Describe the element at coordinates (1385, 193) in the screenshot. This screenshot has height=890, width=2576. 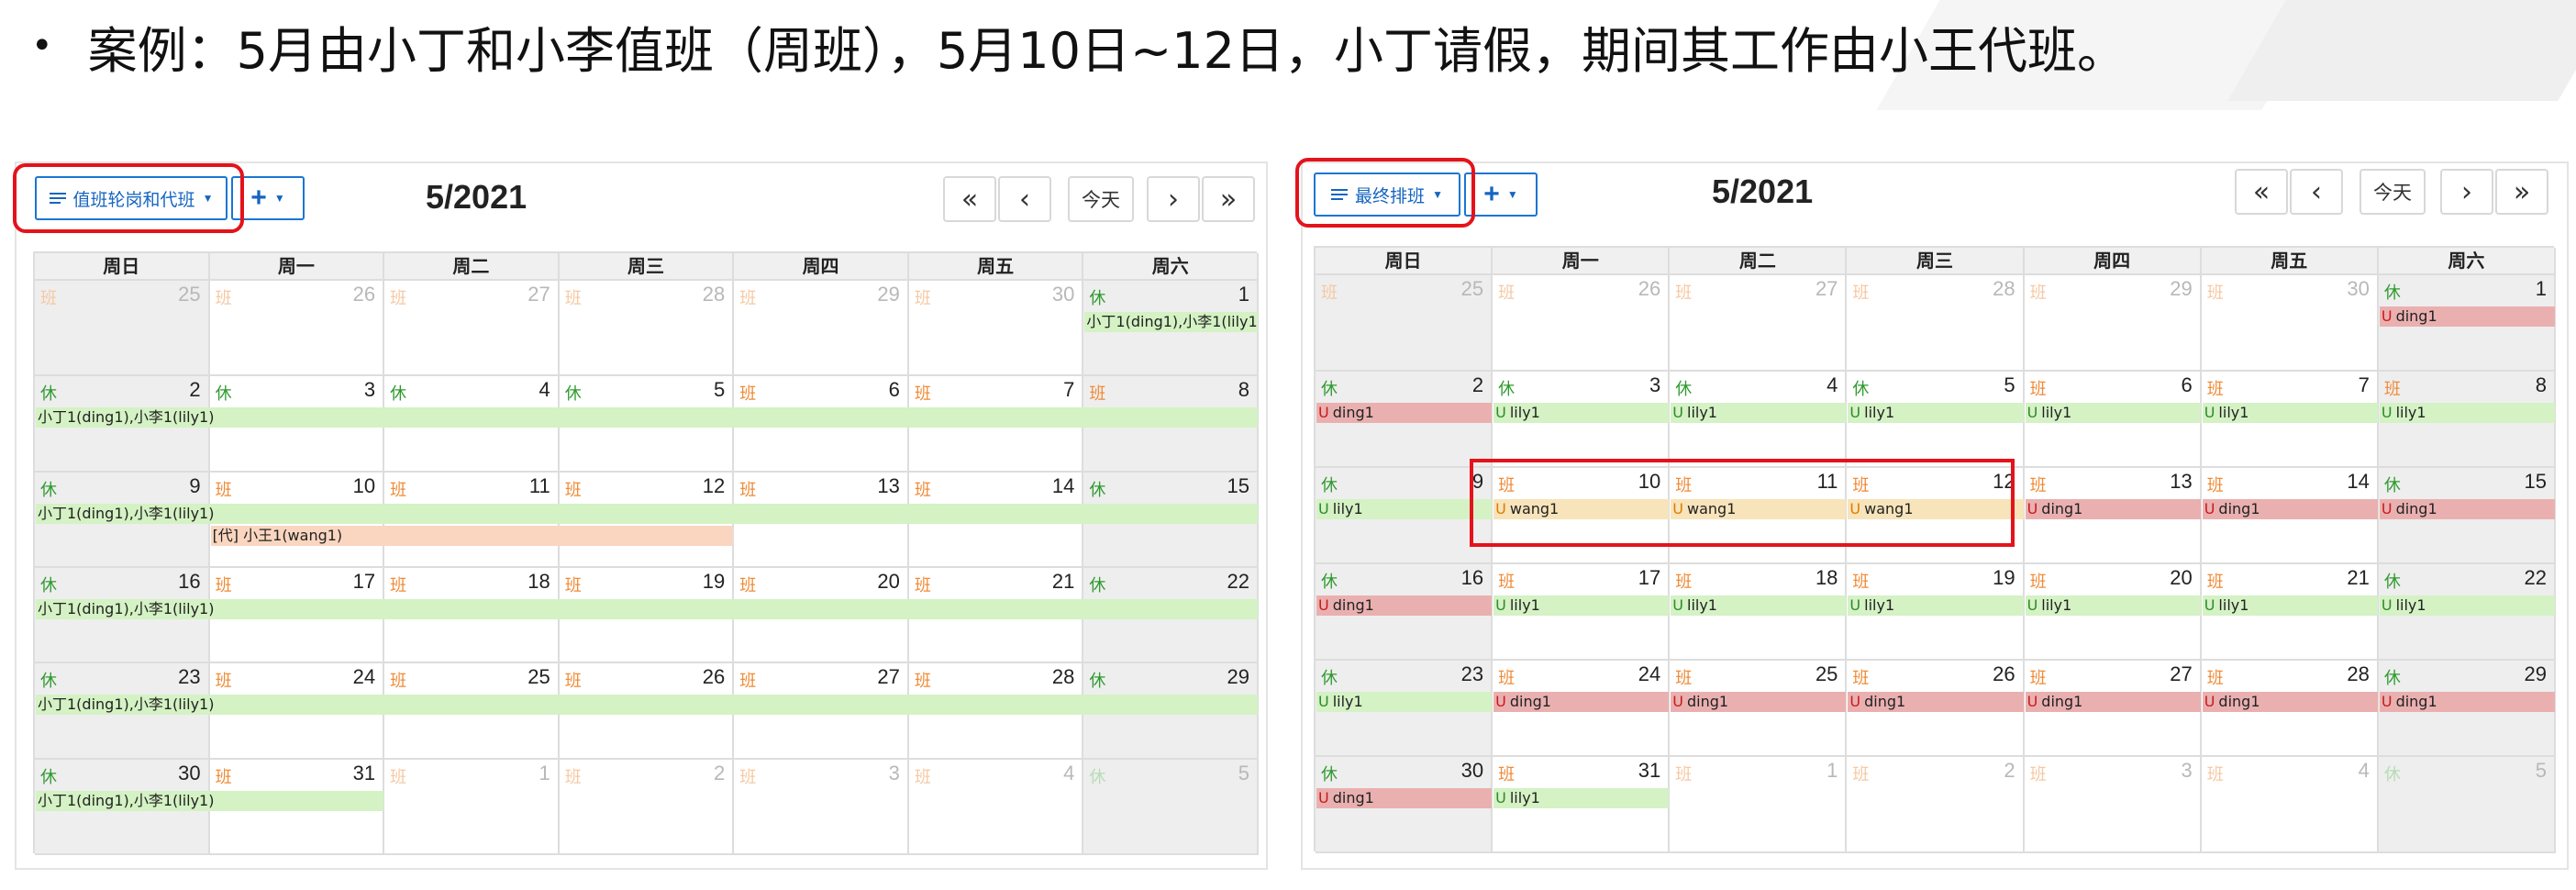
I see `view-selector-highlight` at that location.